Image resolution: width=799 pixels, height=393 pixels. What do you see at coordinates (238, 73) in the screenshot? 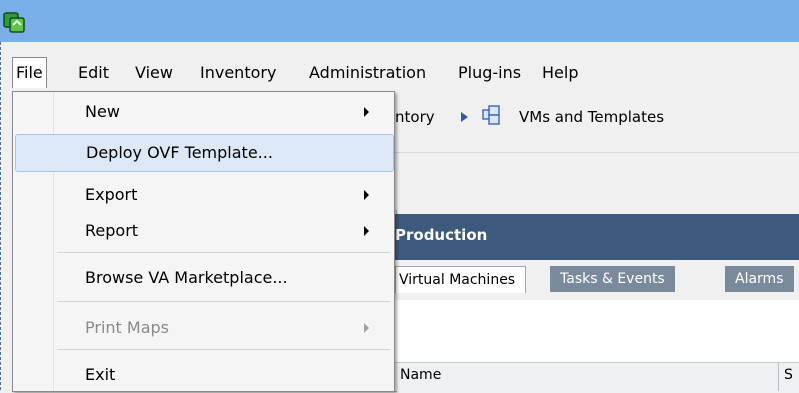
I see `menu-inventory: Inventory` at bounding box center [238, 73].